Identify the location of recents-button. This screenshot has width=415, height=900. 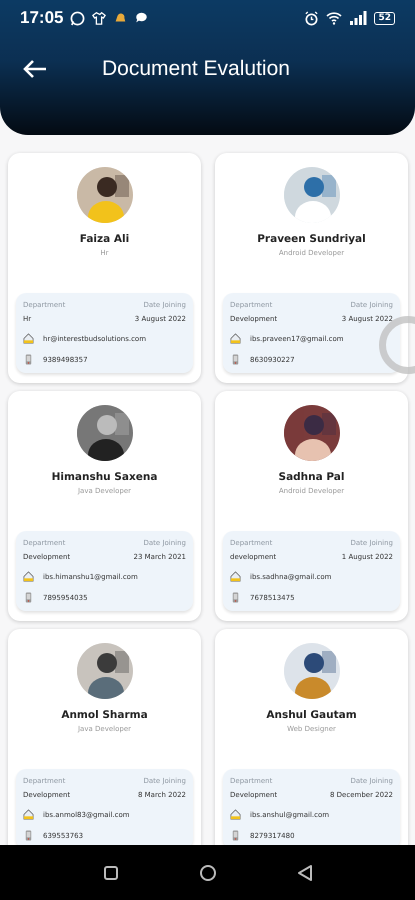
(110, 872).